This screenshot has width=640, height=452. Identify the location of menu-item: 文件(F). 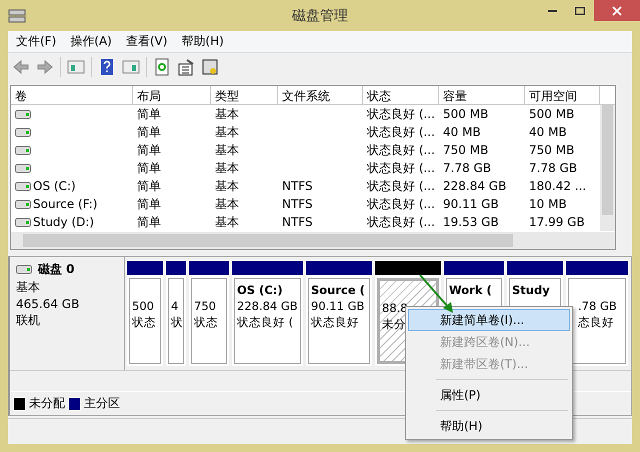
(36, 41).